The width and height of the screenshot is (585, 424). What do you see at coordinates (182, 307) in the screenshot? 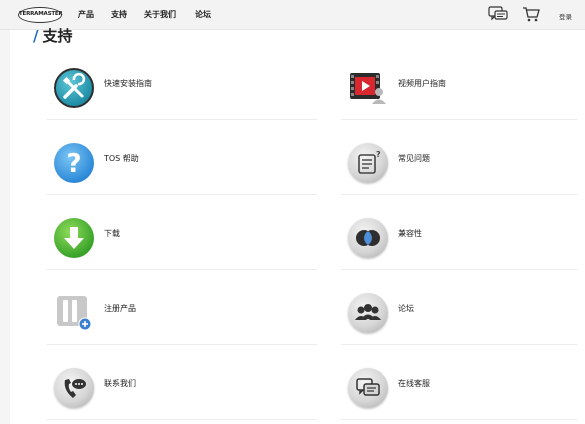
I see `card-register-product: 注册产品` at bounding box center [182, 307].